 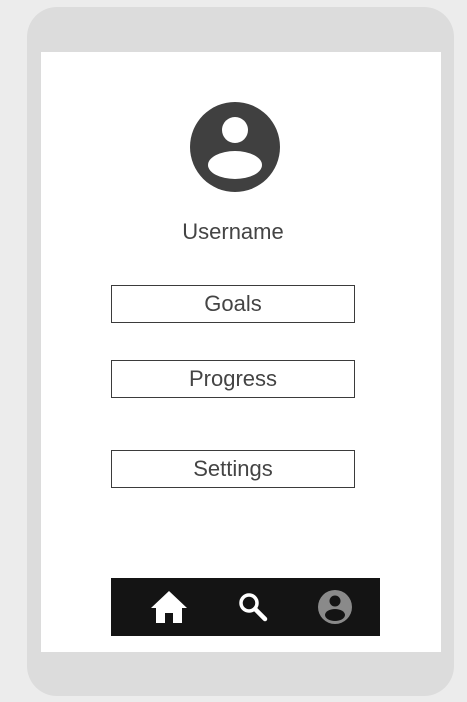 I want to click on nav-profile-button, so click(x=335, y=607).